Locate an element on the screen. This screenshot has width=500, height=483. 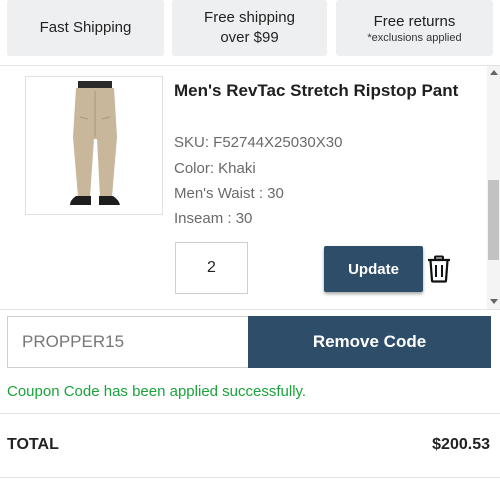
quantity-input: 2 is located at coordinates (211, 268).